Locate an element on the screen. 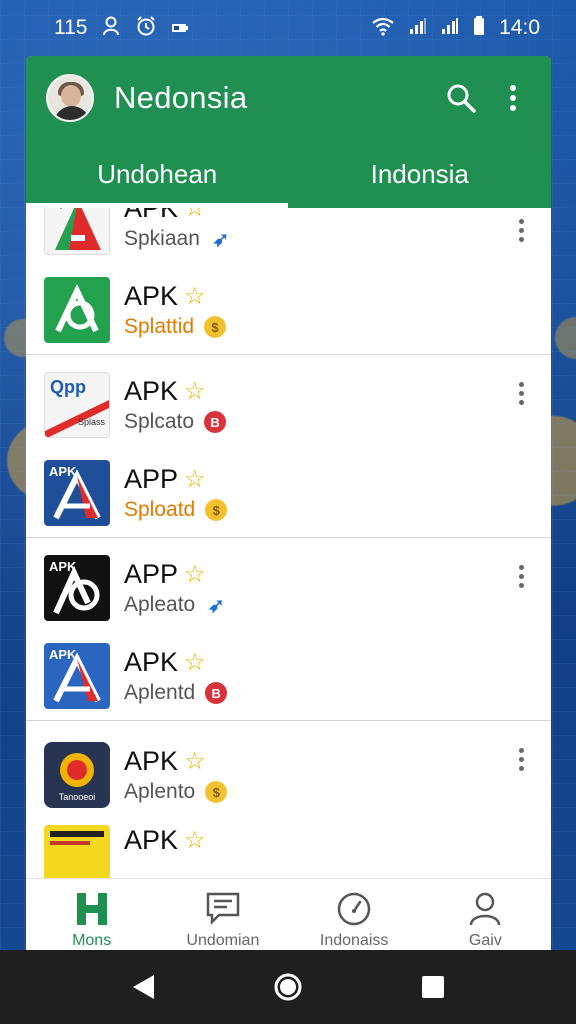  nav-label: Mons is located at coordinates (92, 940).